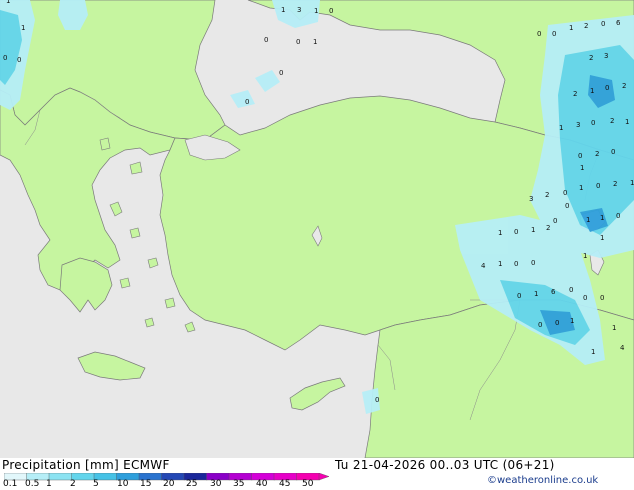 This screenshot has height=490, width=634. I want to click on legend-tick-label: 2, so click(73, 484).